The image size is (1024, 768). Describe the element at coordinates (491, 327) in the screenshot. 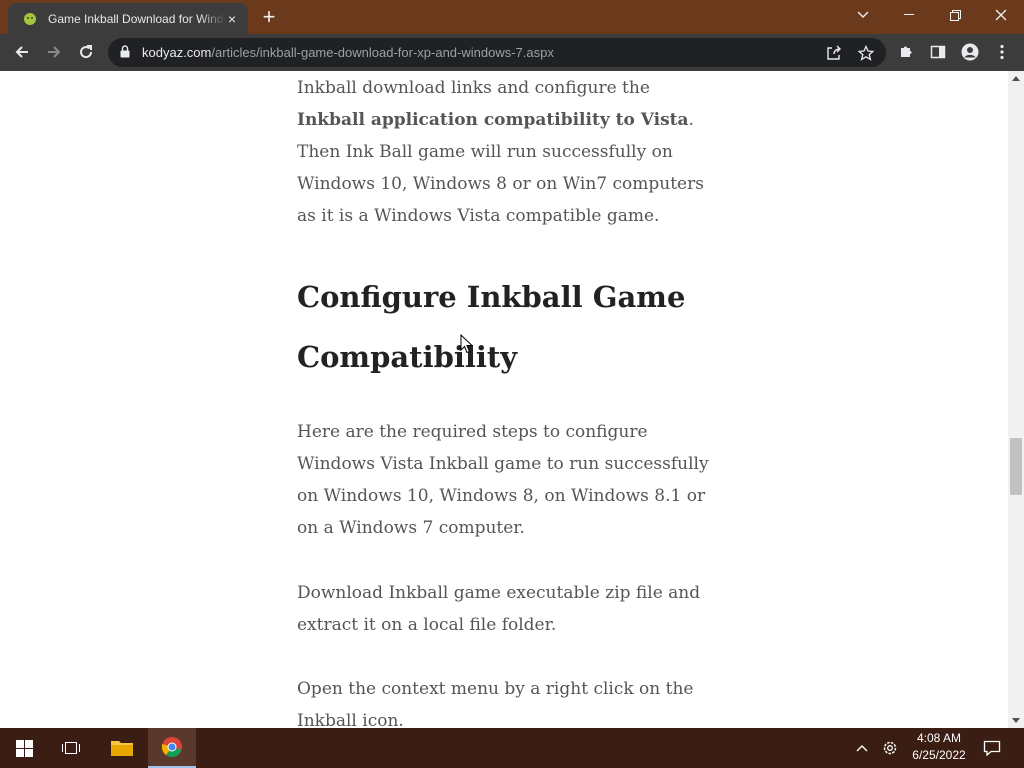

I see `section-heading: Configure Inkball Game Compatibility` at that location.